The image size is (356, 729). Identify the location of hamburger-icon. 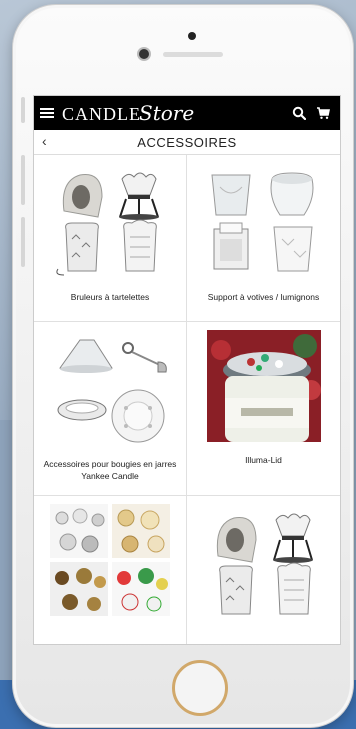
(47, 113).